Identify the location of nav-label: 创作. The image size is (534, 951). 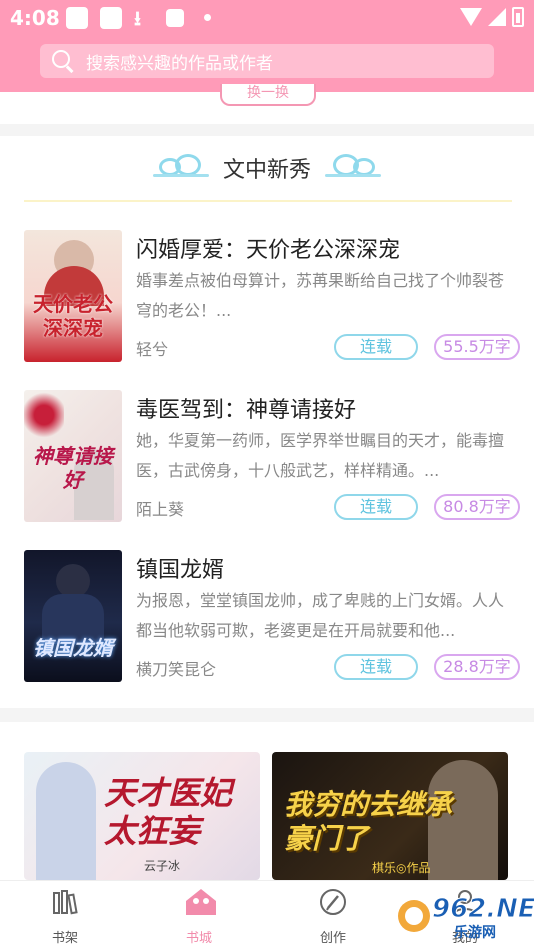
(332, 938).